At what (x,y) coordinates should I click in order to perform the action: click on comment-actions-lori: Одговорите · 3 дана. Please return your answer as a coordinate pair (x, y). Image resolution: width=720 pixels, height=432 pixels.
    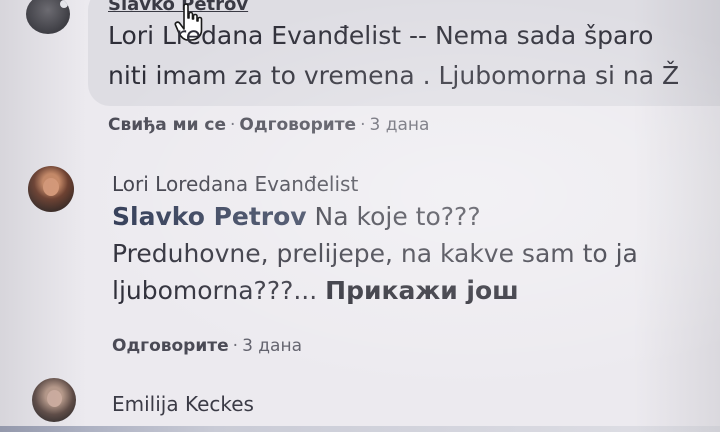
    Looking at the image, I should click on (207, 346).